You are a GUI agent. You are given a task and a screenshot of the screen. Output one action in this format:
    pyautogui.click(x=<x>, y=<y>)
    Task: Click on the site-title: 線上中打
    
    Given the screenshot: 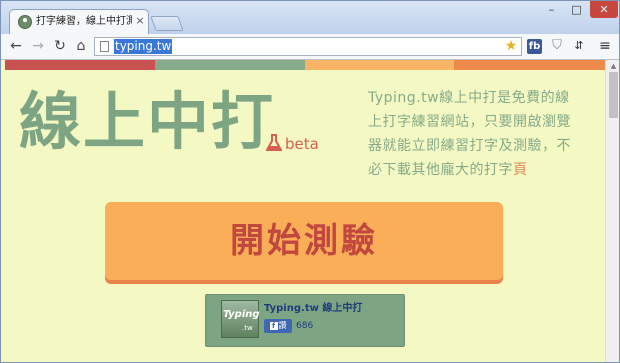 What is the action you would take?
    pyautogui.click(x=147, y=121)
    